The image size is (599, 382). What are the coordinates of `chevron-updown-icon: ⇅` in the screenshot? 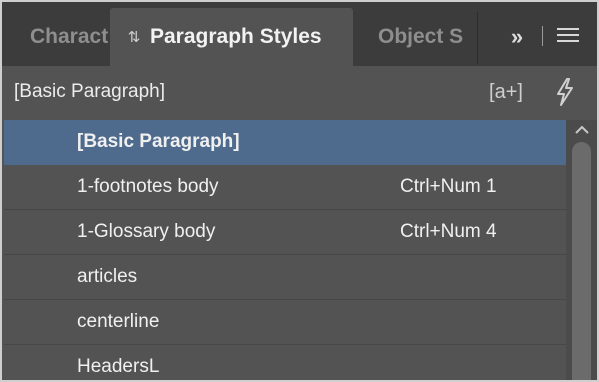 It's located at (134, 37).